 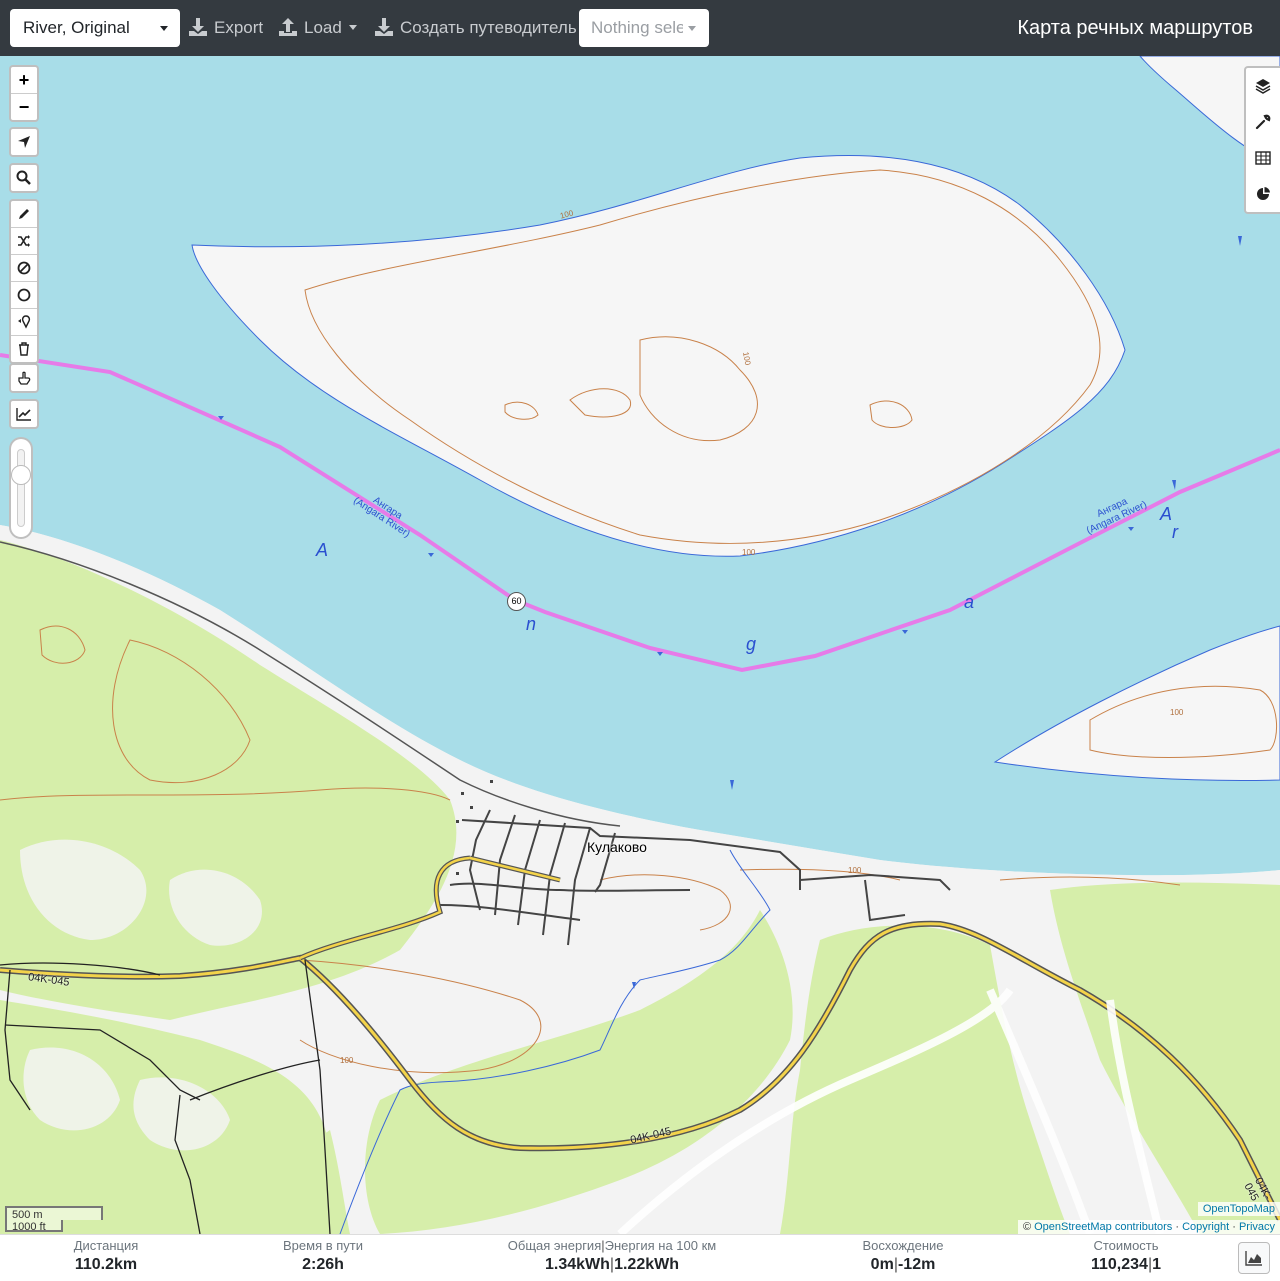 I want to click on stat-ascent-label: Восхождение, so click(x=903, y=1245).